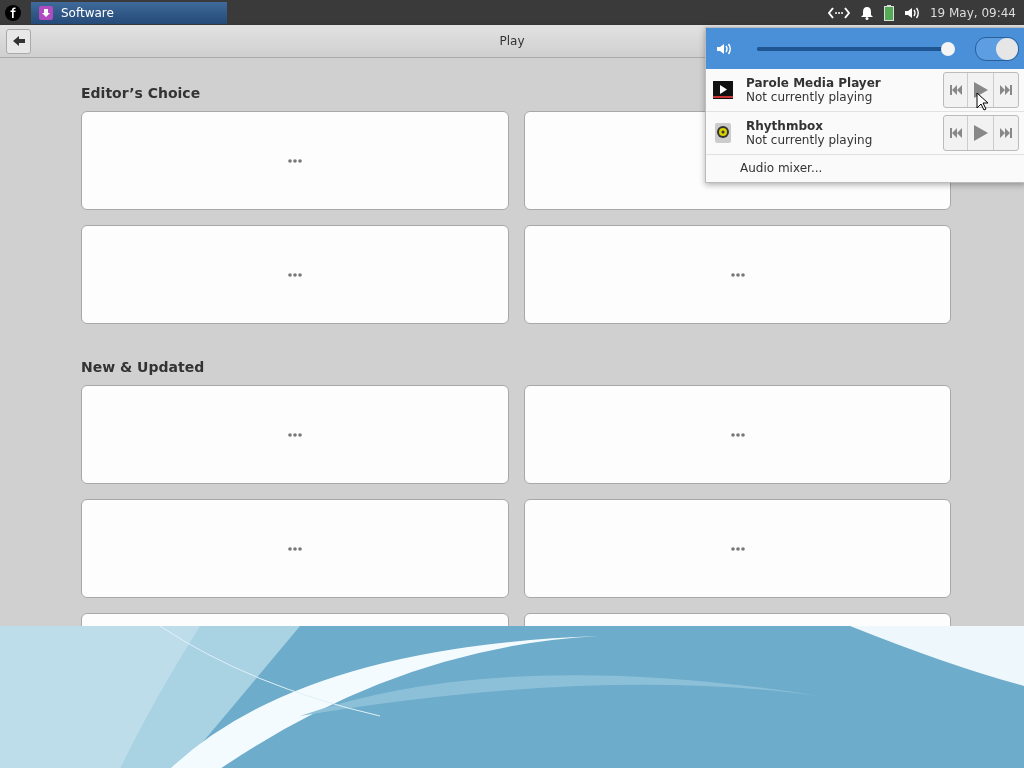 This screenshot has height=768, width=1024. I want to click on player-name: Rhythmbox, so click(785, 126).